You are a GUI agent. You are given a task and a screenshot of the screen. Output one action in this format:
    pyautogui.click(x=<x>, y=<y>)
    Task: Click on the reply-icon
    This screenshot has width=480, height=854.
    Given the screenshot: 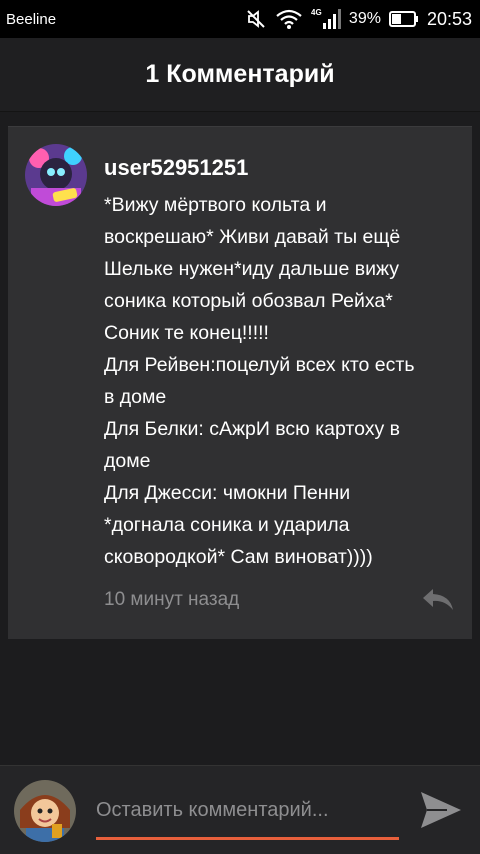 What is the action you would take?
    pyautogui.click(x=438, y=599)
    